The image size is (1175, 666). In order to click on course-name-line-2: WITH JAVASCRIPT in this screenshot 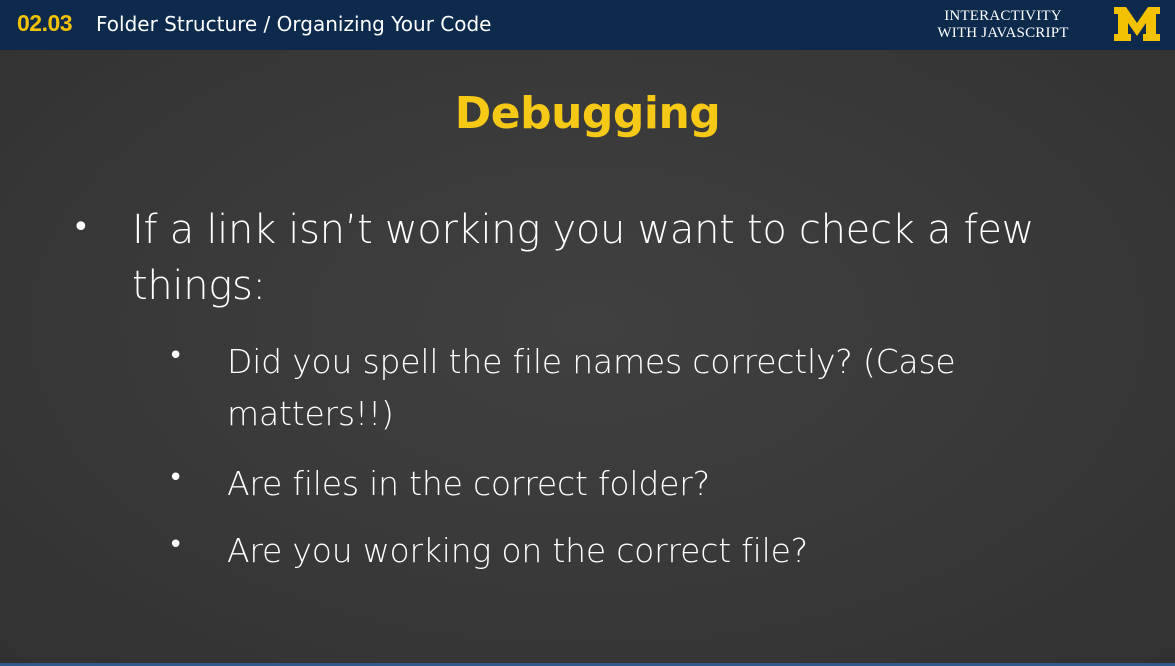, I will do `click(1003, 33)`.